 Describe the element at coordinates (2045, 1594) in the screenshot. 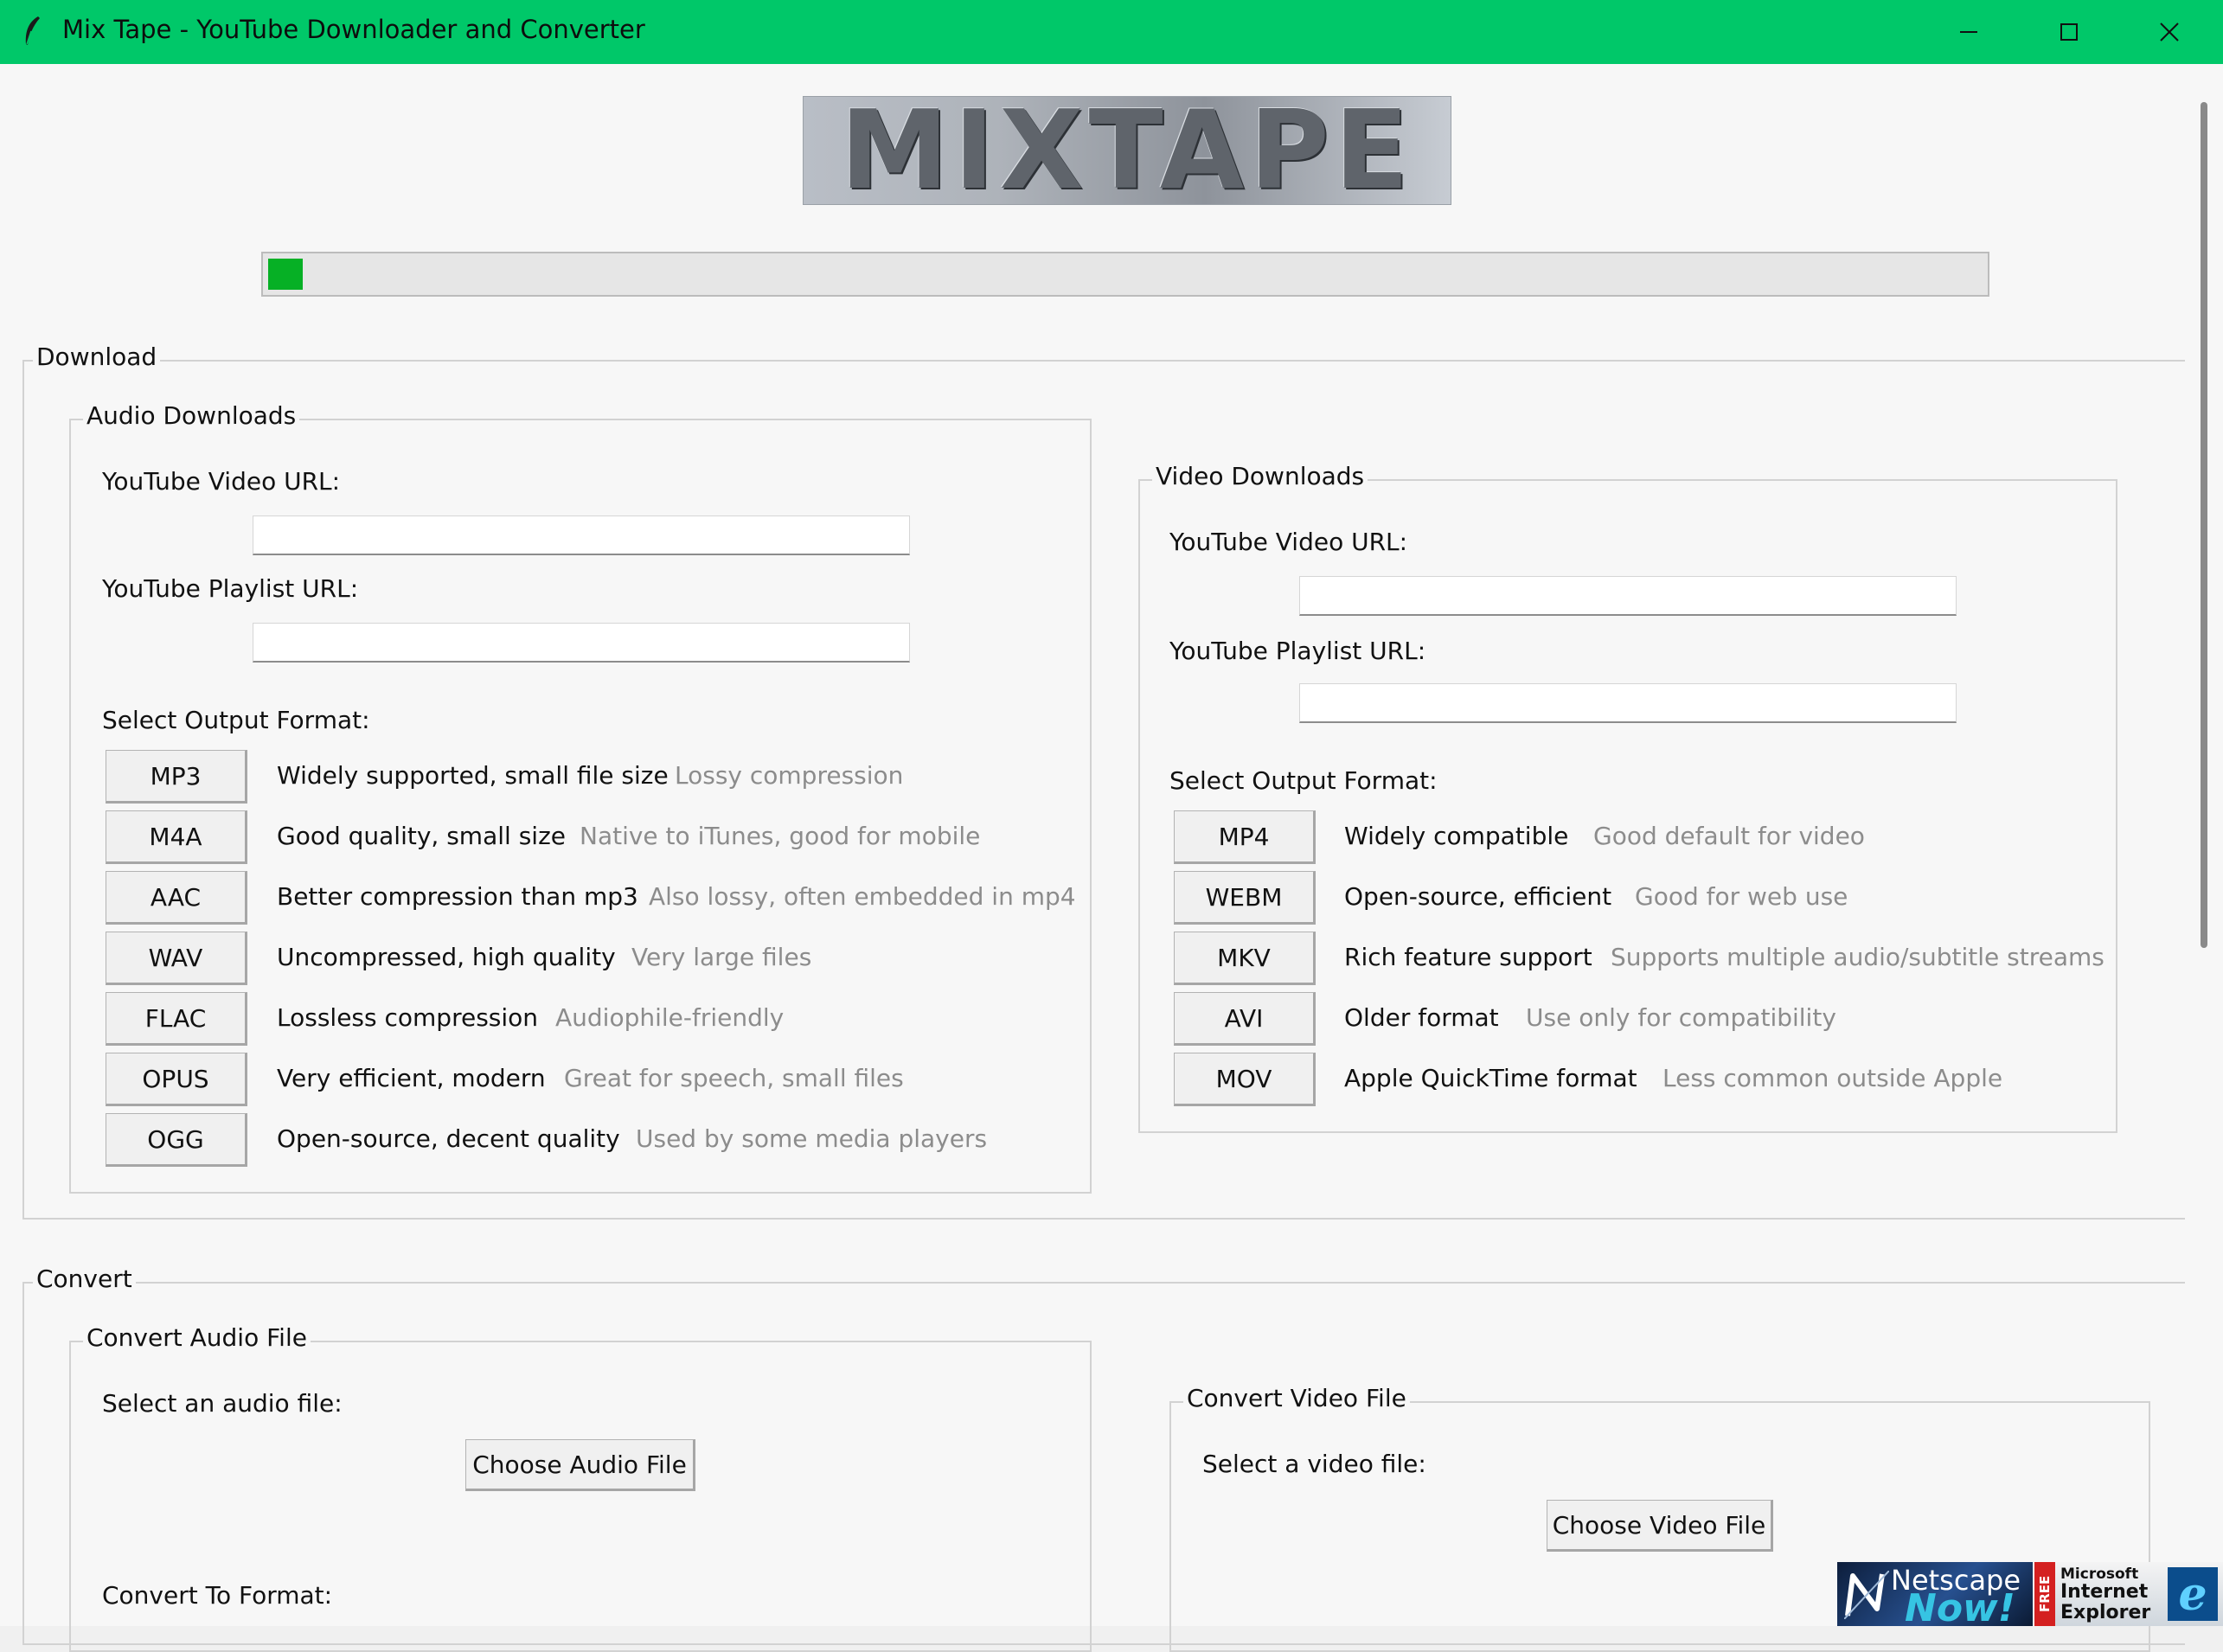

I see `free-label: FREE` at that location.